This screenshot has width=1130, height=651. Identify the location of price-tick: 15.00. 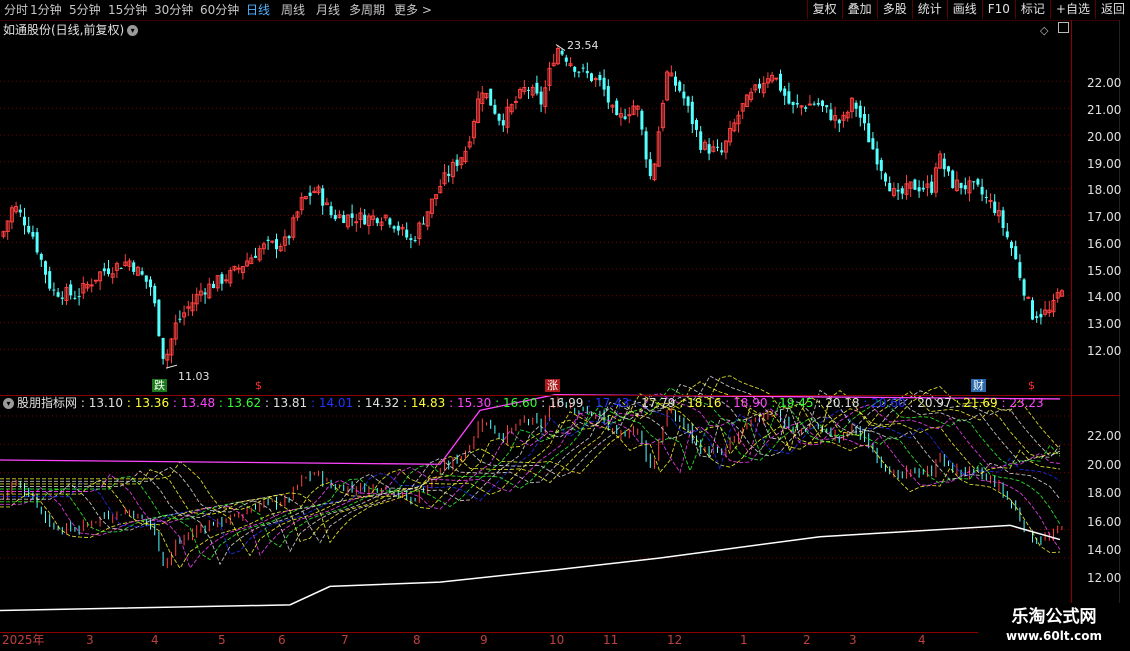
(1104, 271).